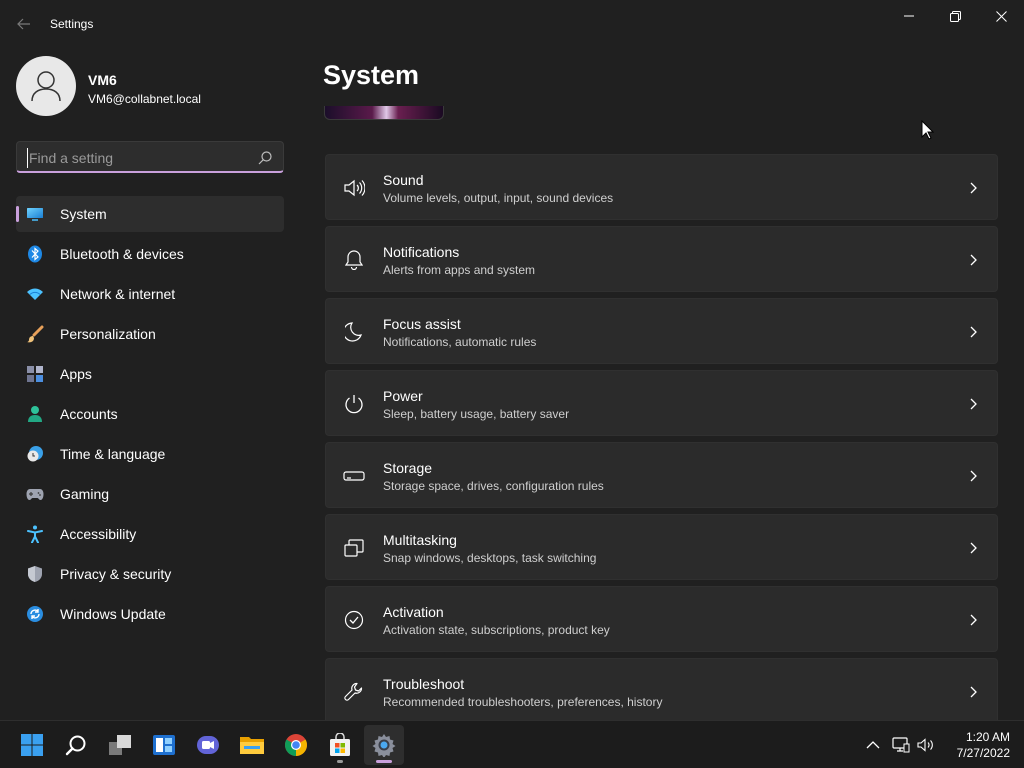 The height and width of the screenshot is (768, 1024). I want to click on file-explorer-icon, so click(252, 745).